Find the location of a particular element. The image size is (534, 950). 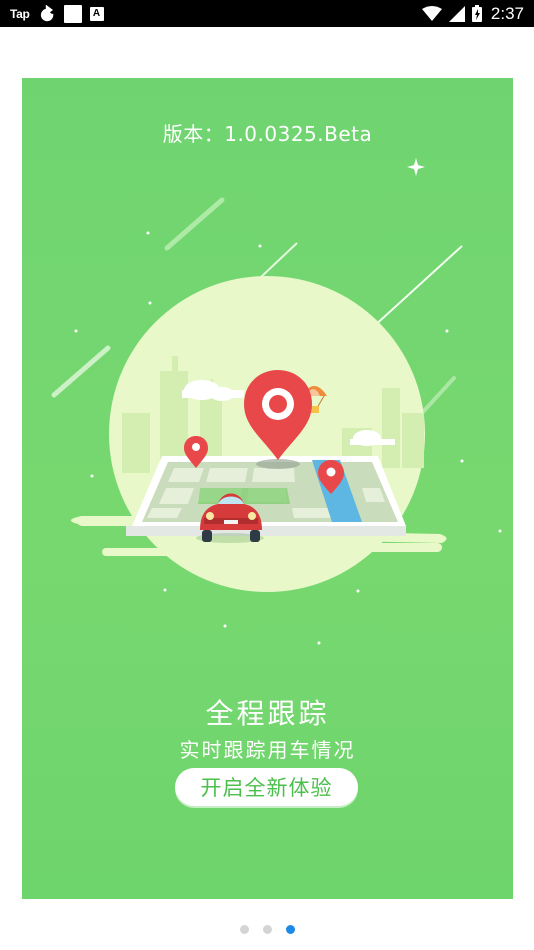

tap-app-icon: Tap is located at coordinates (20, 13).